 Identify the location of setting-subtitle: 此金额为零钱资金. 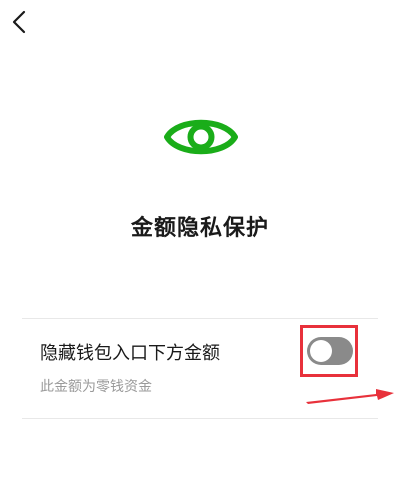
(96, 387).